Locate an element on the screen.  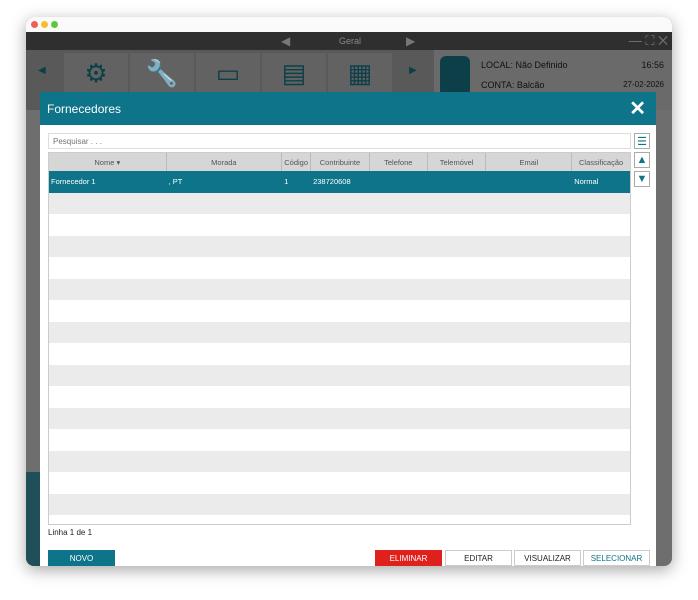
menu-button: ☰ is located at coordinates (642, 141).